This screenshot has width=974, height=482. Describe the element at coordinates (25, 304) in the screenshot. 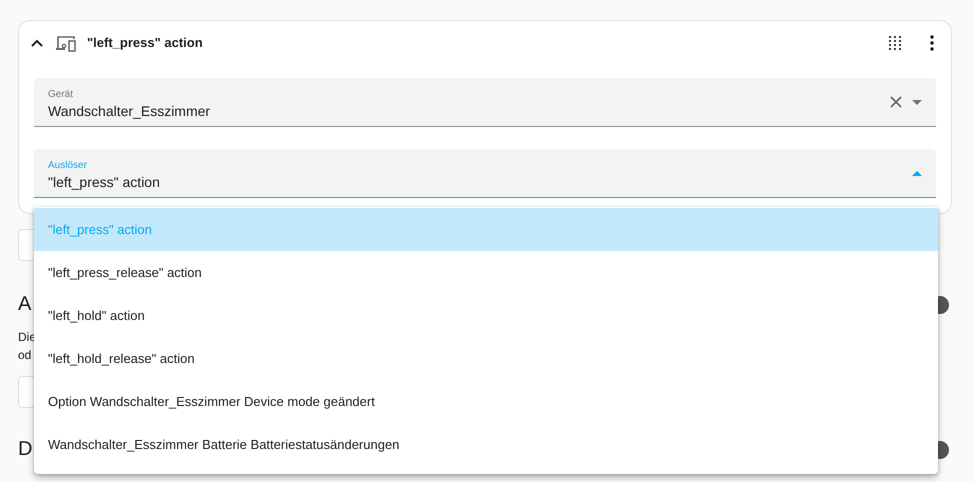

I see `section-heading: A` at that location.